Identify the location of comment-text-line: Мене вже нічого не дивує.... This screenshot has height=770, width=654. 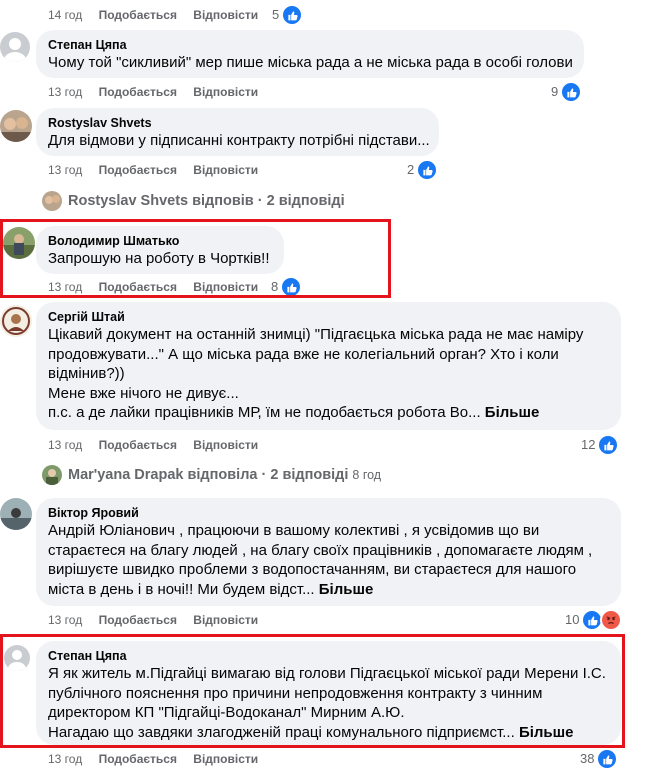
(143, 393).